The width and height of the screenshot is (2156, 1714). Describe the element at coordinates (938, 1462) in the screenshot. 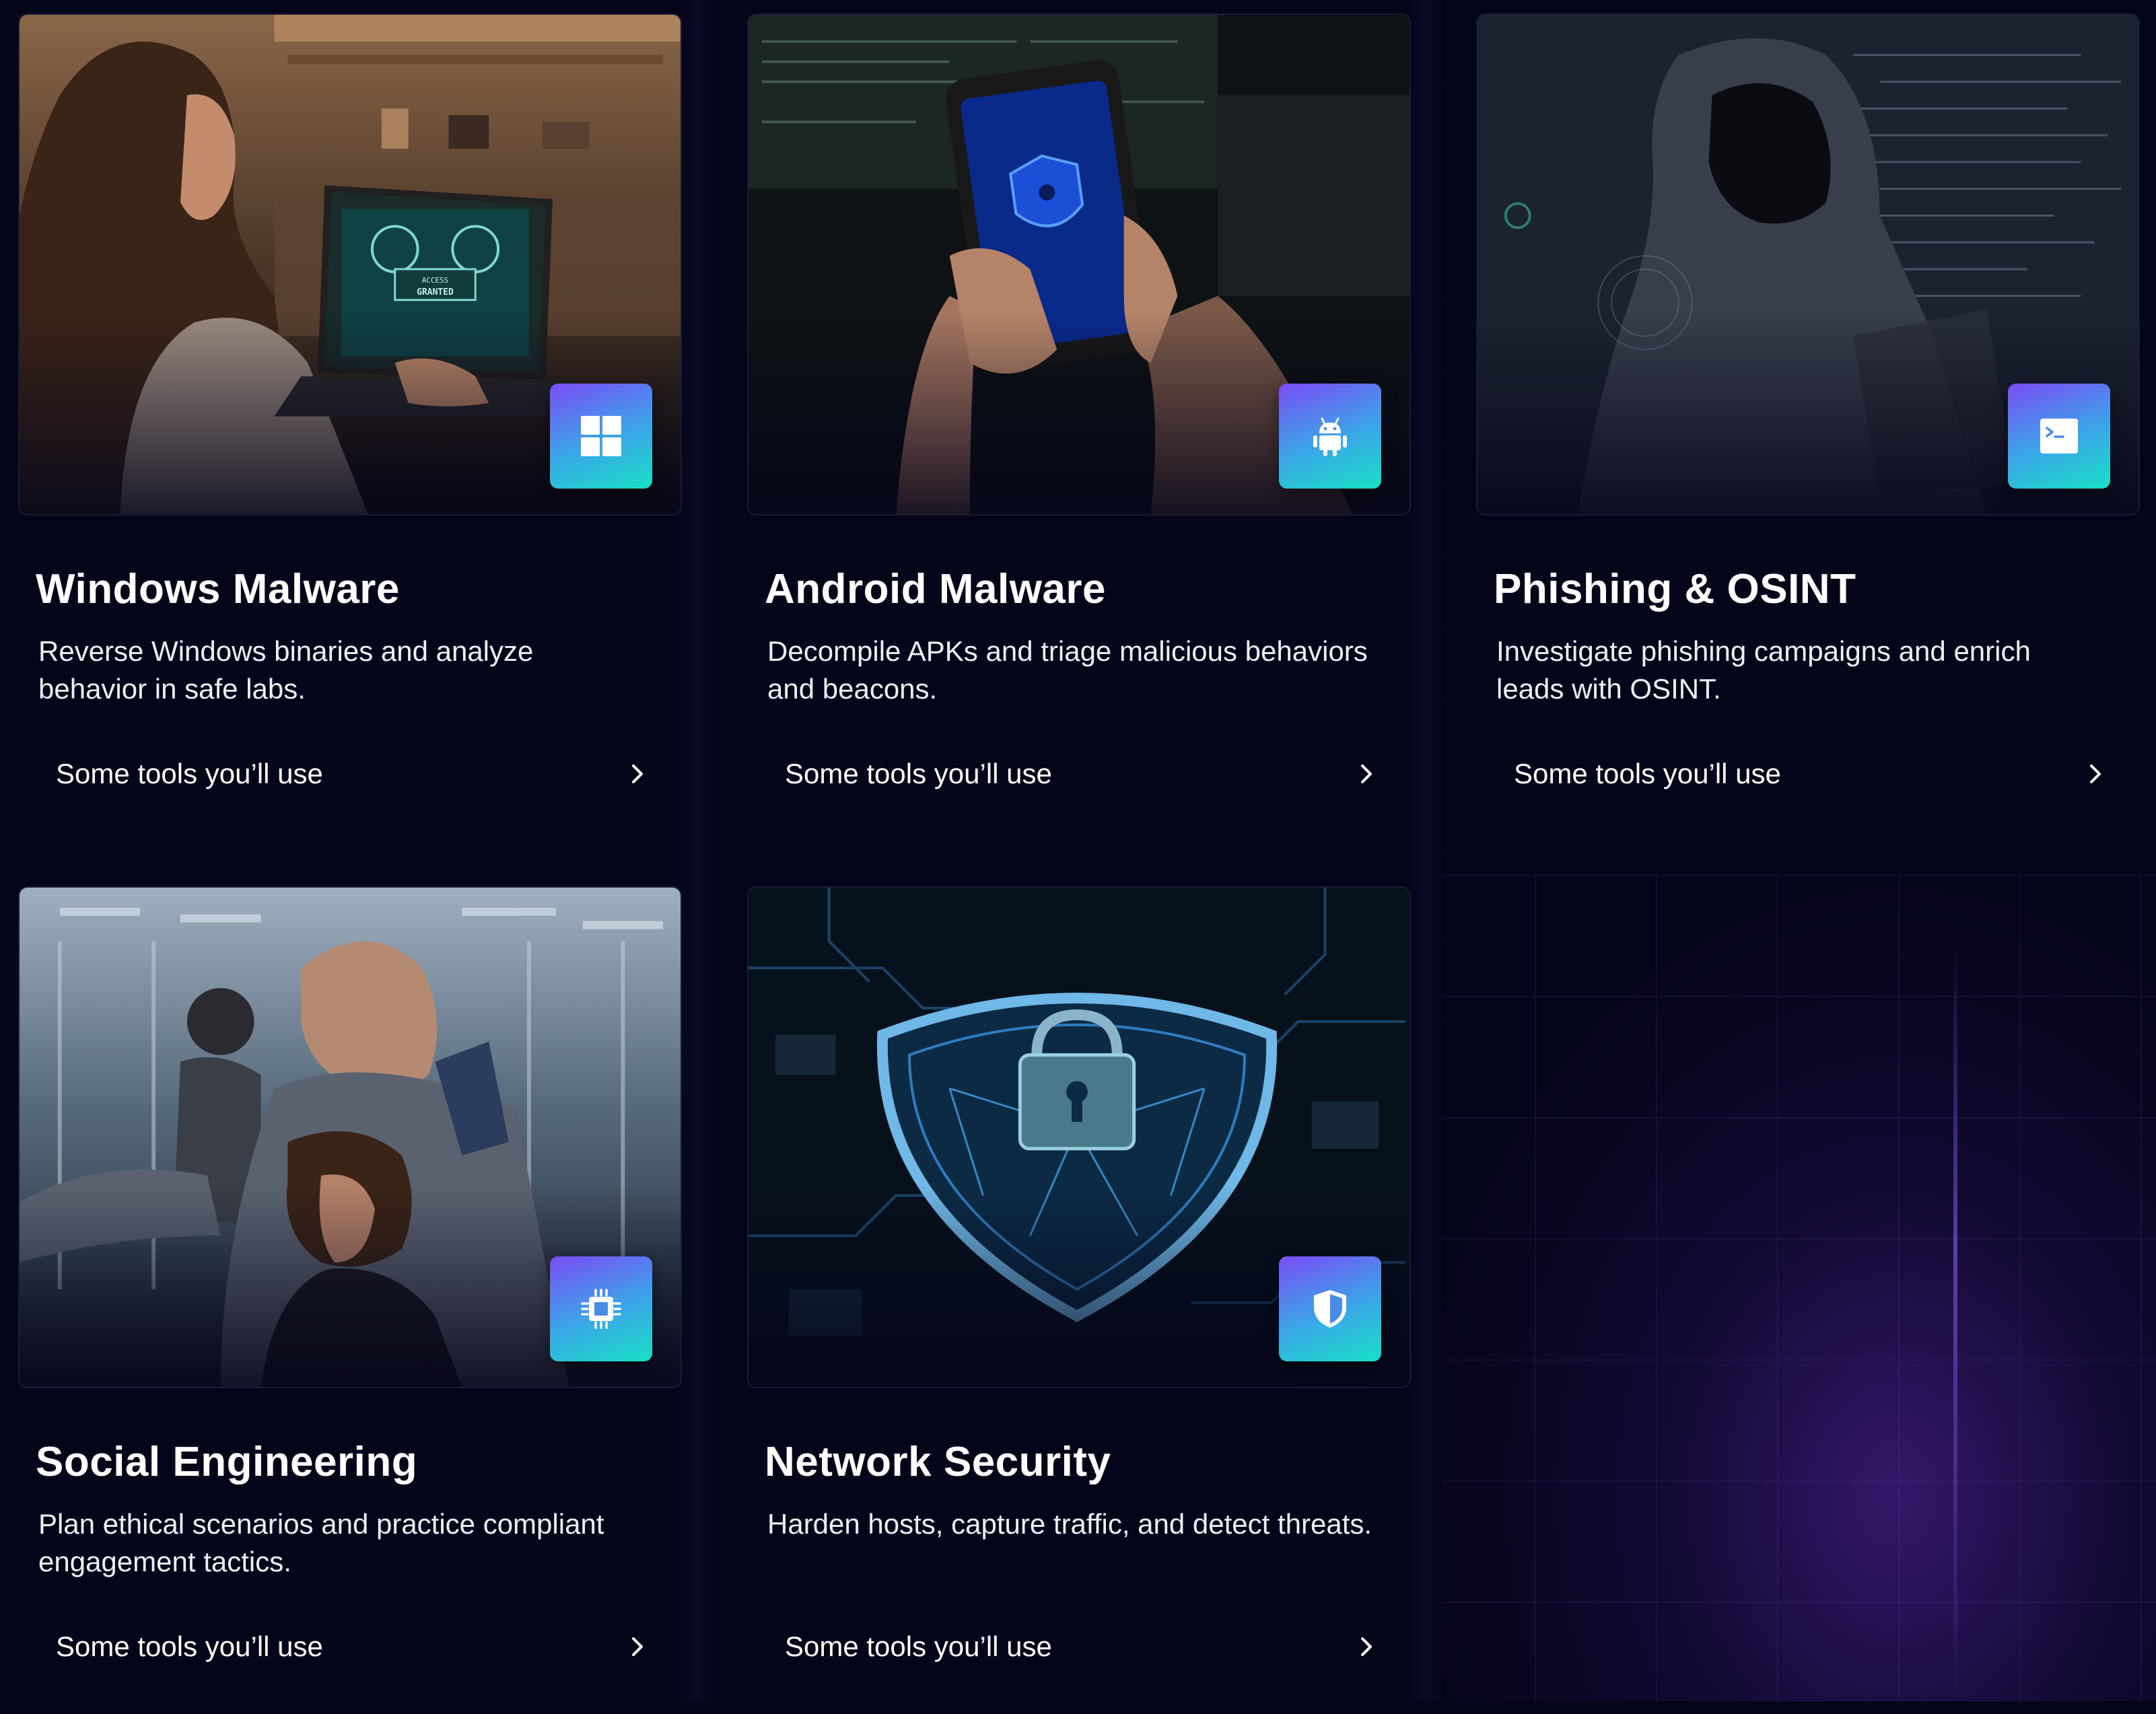

I see `card-title: Network Security` at that location.